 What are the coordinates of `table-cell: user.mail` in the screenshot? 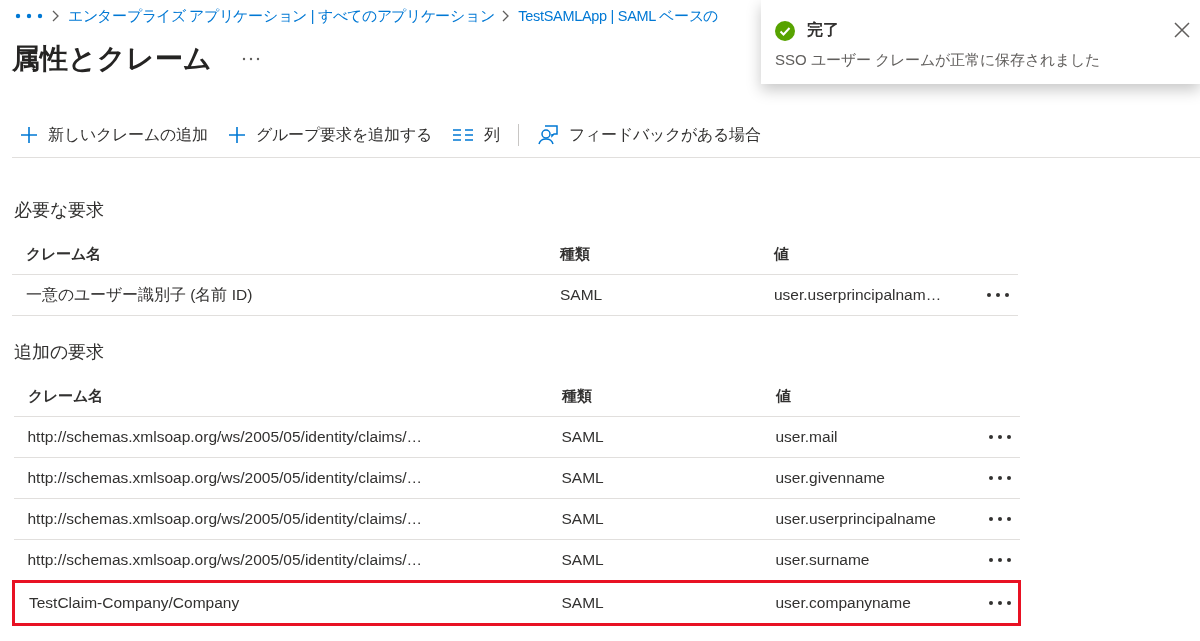 It's located at (870, 437).